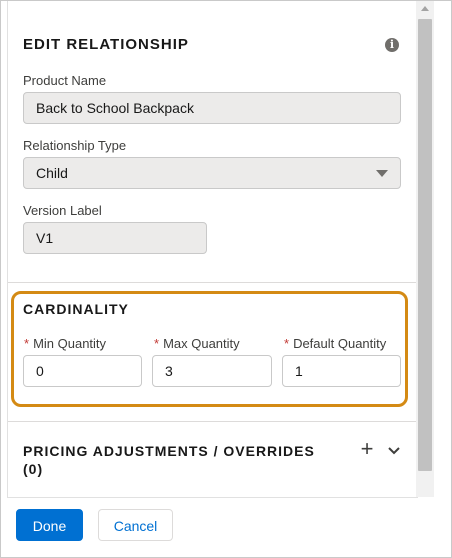  Describe the element at coordinates (169, 451) in the screenshot. I see `pricing-adjustments-title-line1: PRICING ADJUSTMENTS / OVERRIDES` at that location.